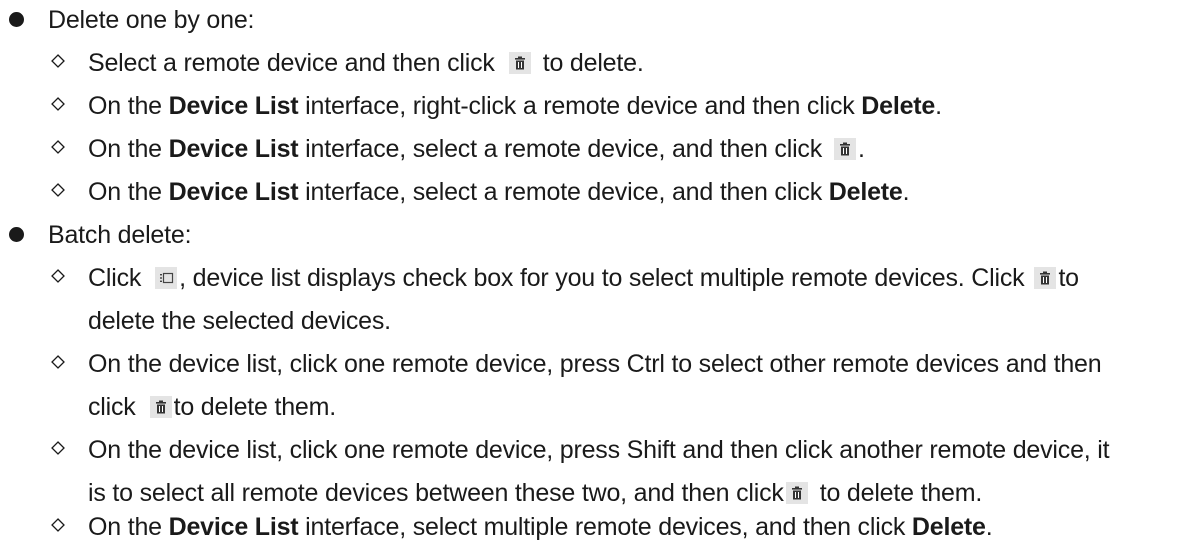 This screenshot has width=1192, height=545. What do you see at coordinates (166, 278) in the screenshot?
I see `multi-select-icon` at bounding box center [166, 278].